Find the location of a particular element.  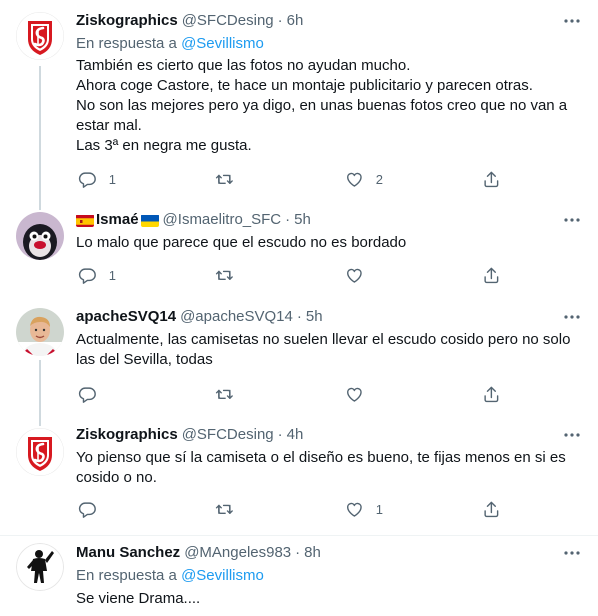

user-handle: @apacheSVQ14 is located at coordinates (236, 317).